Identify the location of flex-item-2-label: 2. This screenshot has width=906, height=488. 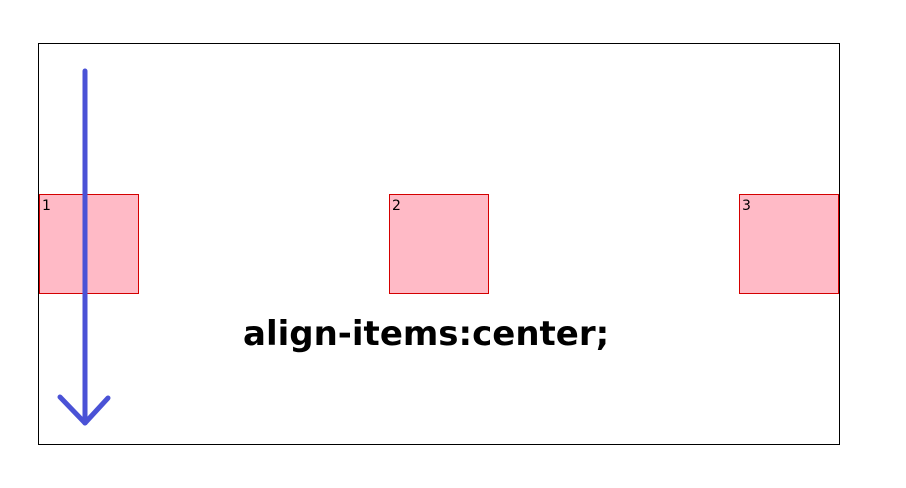
(396, 206).